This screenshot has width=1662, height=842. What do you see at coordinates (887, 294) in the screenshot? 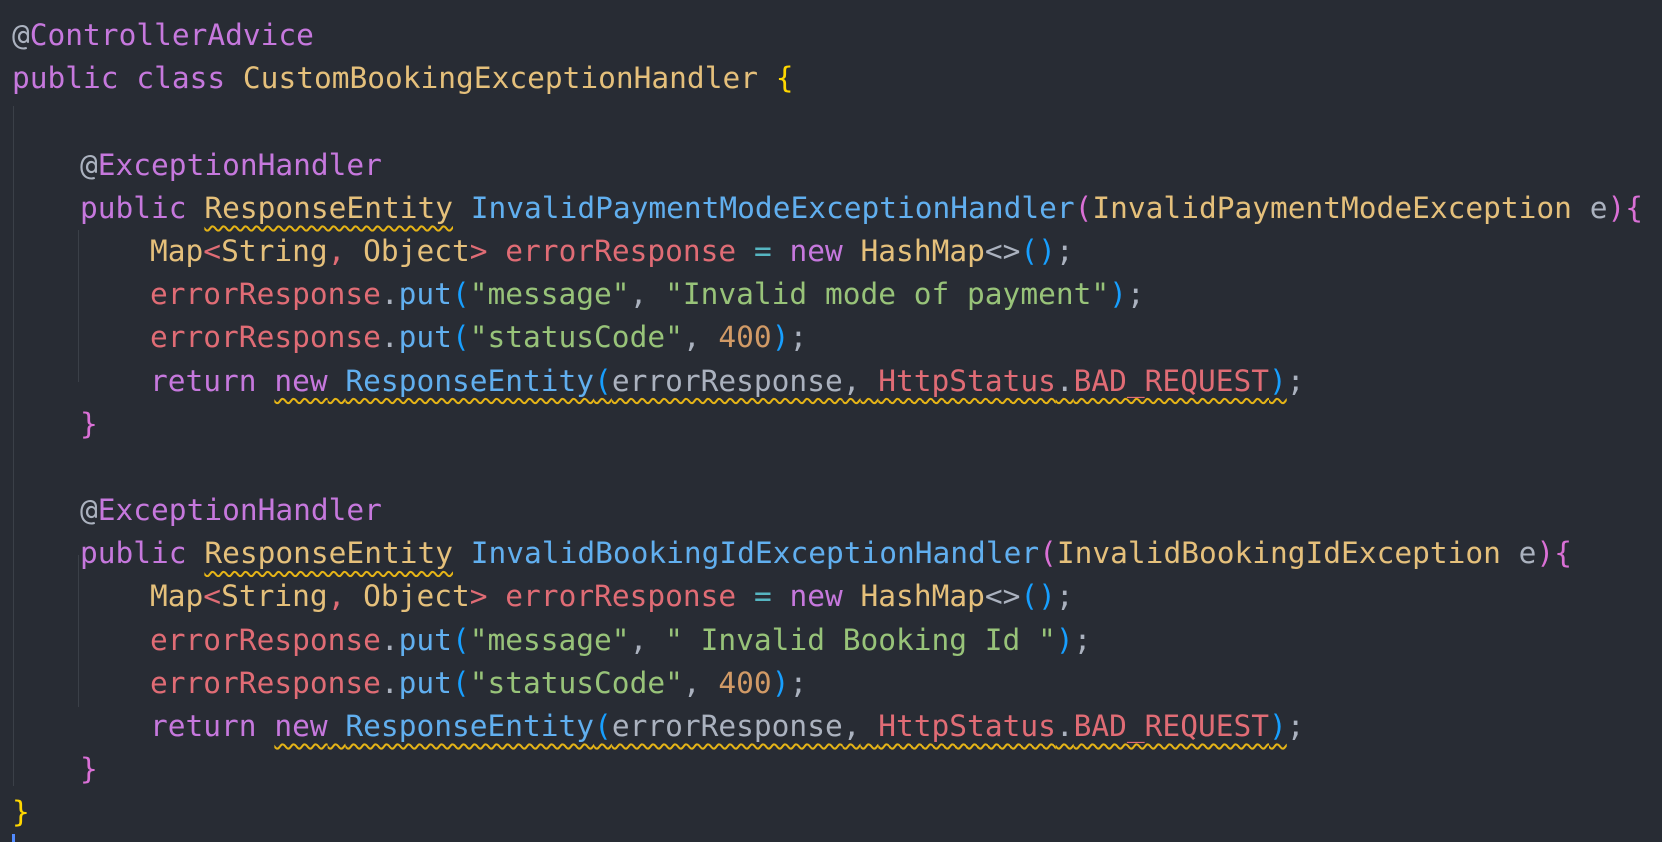
I see `string-message: "Invalid mode of payment"` at bounding box center [887, 294].